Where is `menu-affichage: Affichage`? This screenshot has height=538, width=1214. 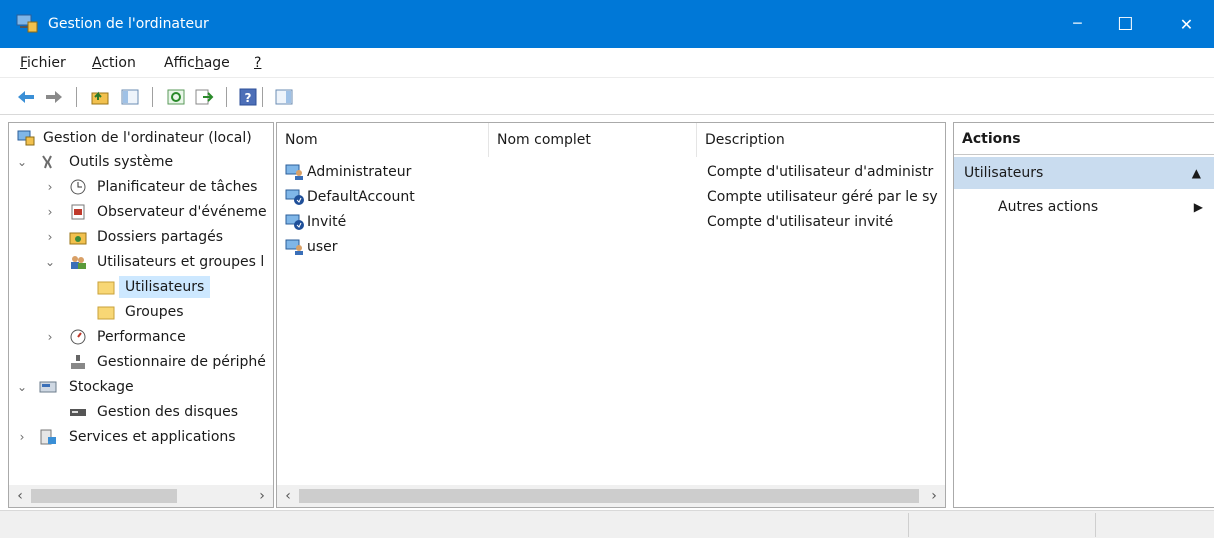
menu-affichage: Affichage is located at coordinates (197, 63).